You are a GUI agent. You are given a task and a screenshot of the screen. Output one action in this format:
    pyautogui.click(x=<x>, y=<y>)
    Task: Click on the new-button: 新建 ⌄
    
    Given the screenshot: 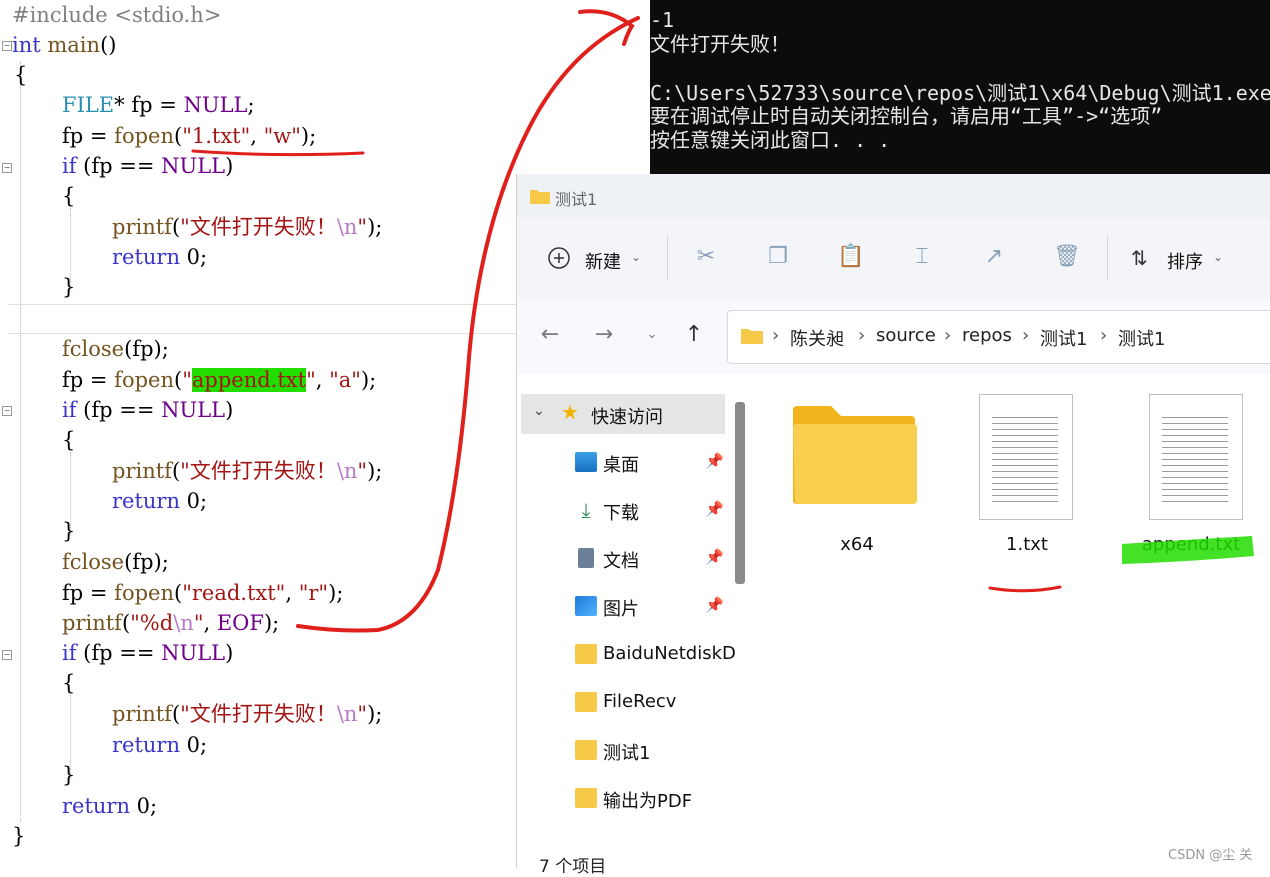 What is the action you would take?
    pyautogui.click(x=594, y=260)
    